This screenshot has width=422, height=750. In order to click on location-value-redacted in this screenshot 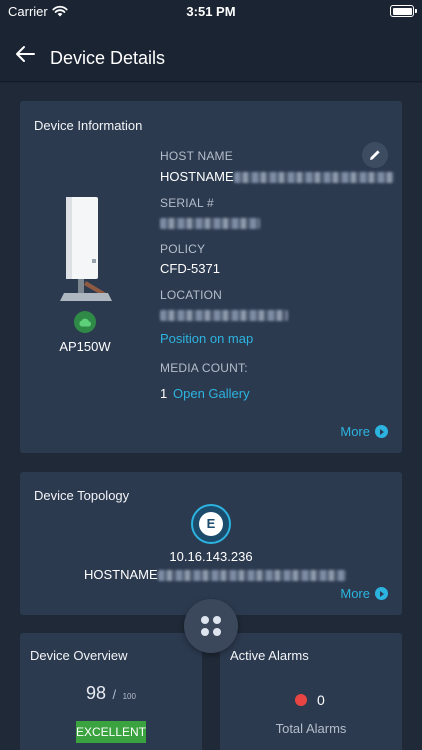, I will do `click(224, 314)`.